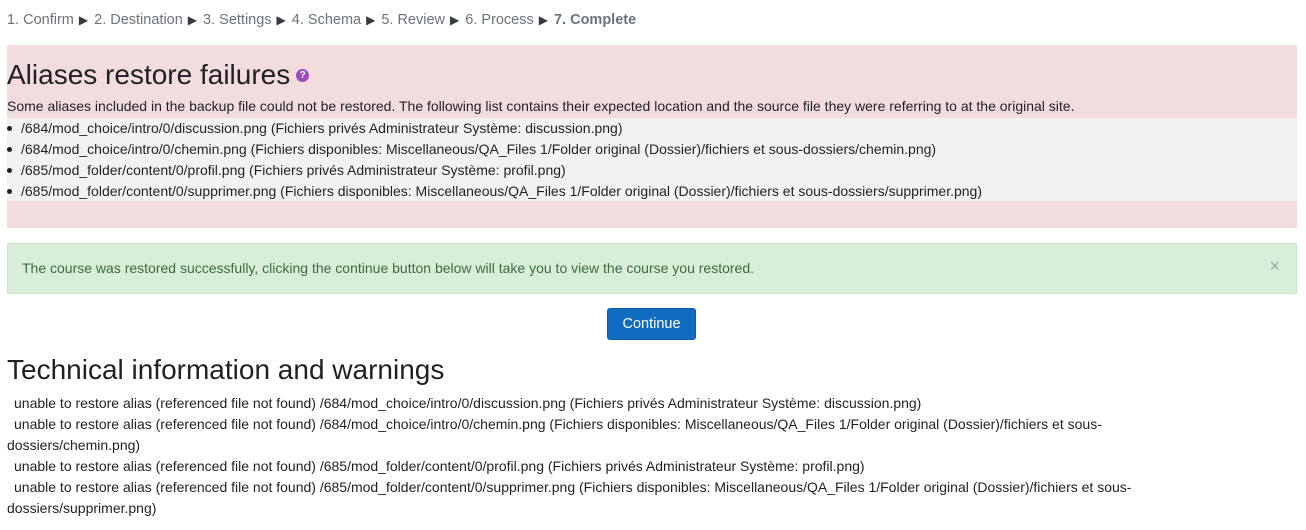 This screenshot has height=530, width=1306. I want to click on alias-failures-title: Aliases restore failures?, so click(158, 75).